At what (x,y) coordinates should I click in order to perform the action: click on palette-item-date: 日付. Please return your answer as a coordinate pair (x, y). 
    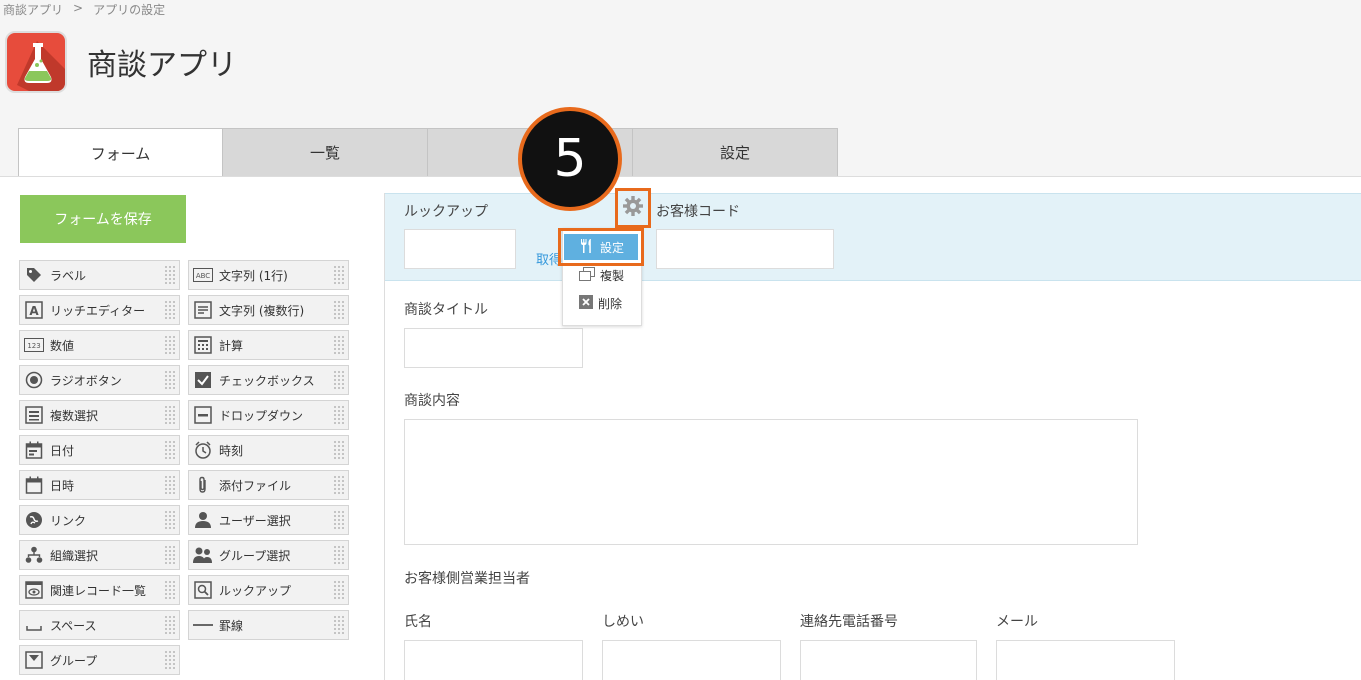
    Looking at the image, I should click on (99, 450).